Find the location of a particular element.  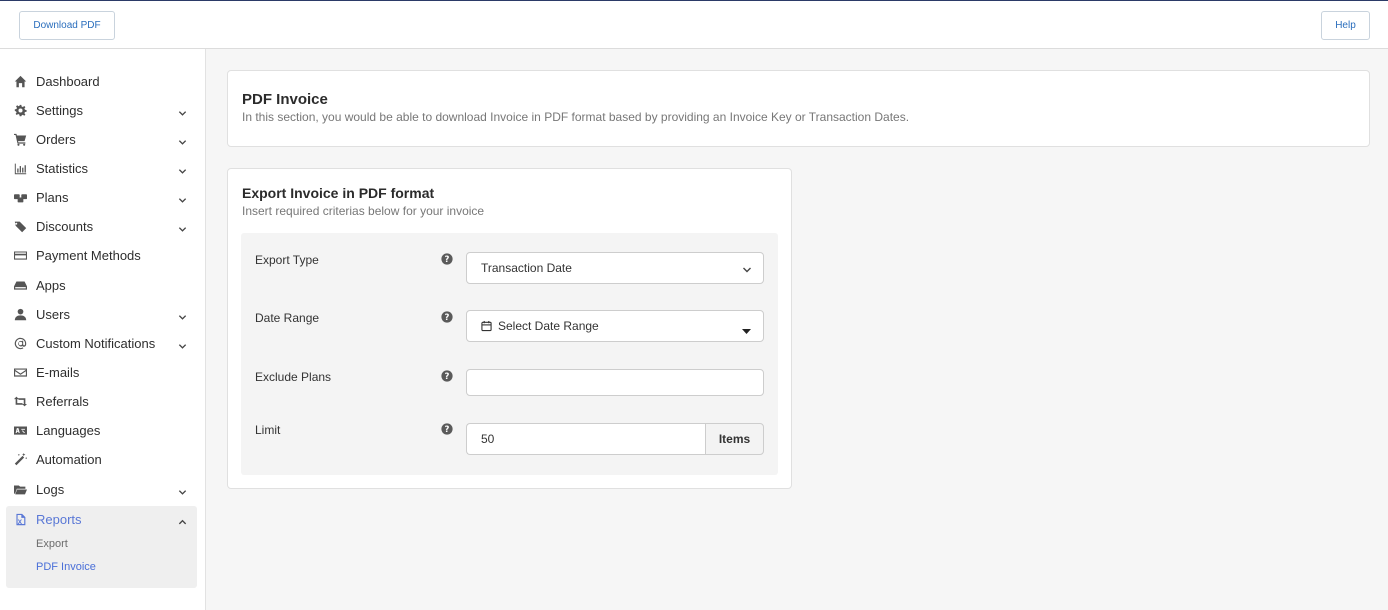

cart-icon is located at coordinates (20, 140).